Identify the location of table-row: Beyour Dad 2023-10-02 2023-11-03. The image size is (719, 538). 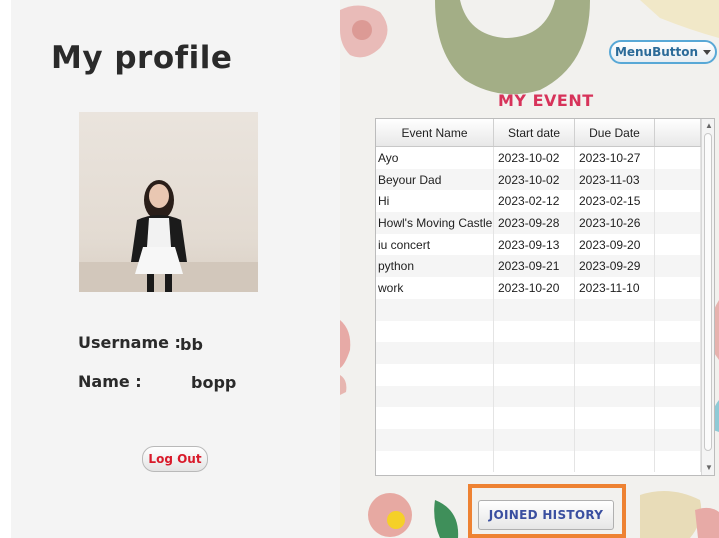
(545, 179).